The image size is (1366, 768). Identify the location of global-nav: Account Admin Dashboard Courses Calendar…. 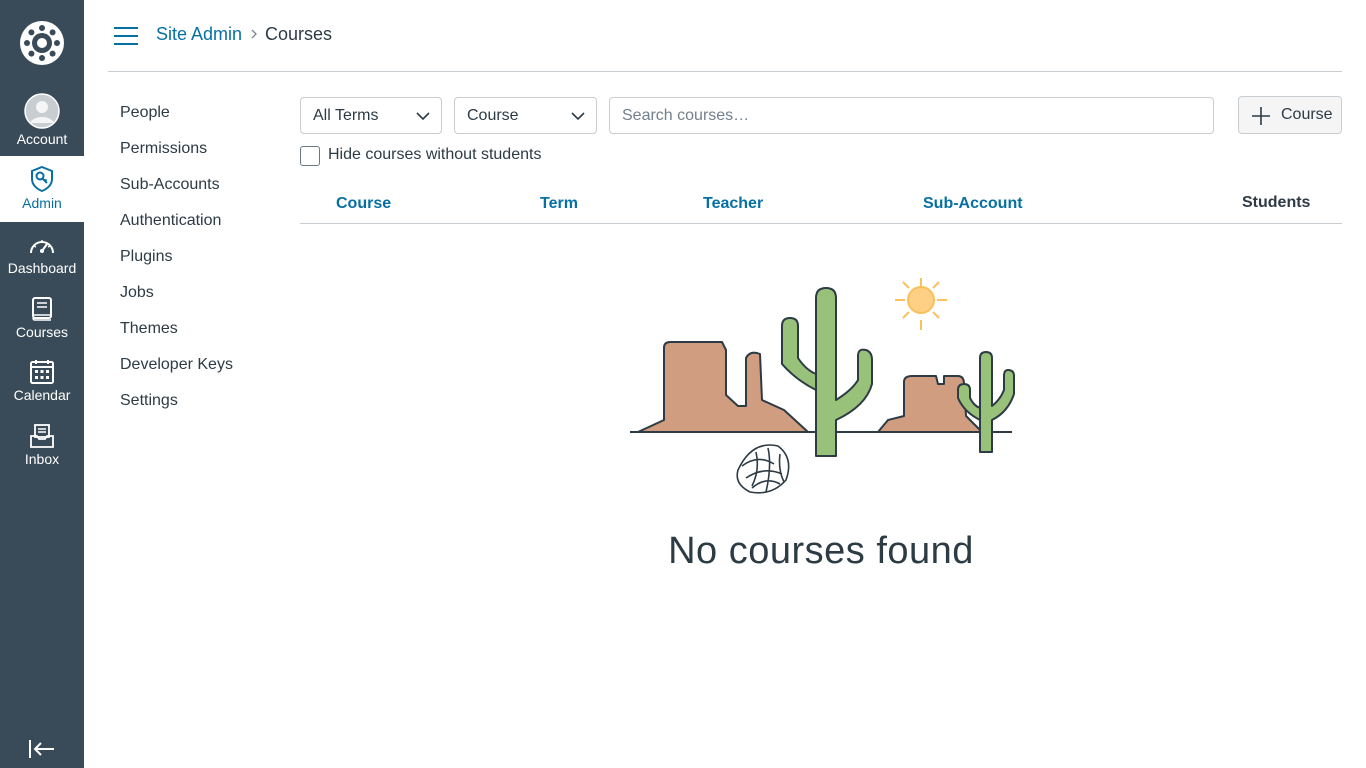
(42, 384).